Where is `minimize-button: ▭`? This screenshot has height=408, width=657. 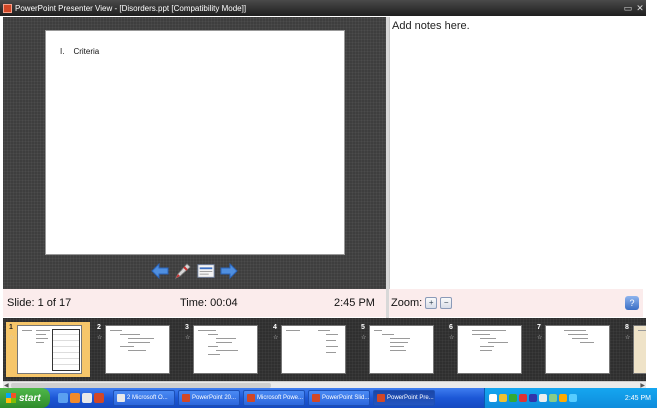 minimize-button: ▭ is located at coordinates (628, 8).